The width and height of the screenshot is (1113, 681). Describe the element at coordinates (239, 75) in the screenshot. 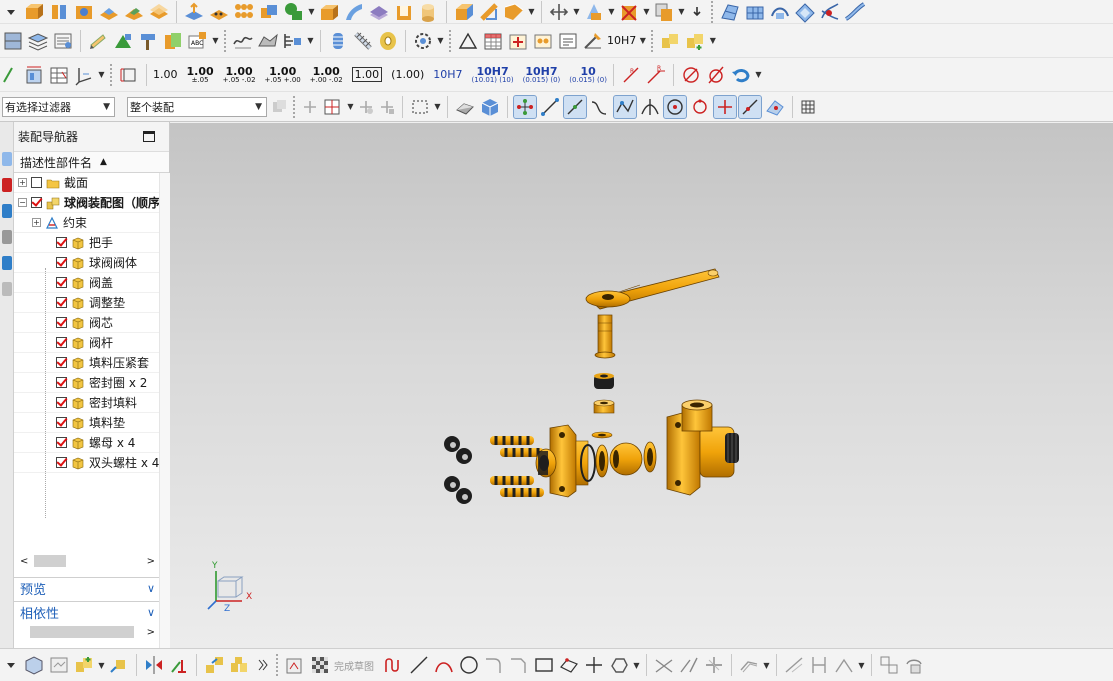

I see `tolerance-style-2: 1.00 +.05 -.02` at that location.